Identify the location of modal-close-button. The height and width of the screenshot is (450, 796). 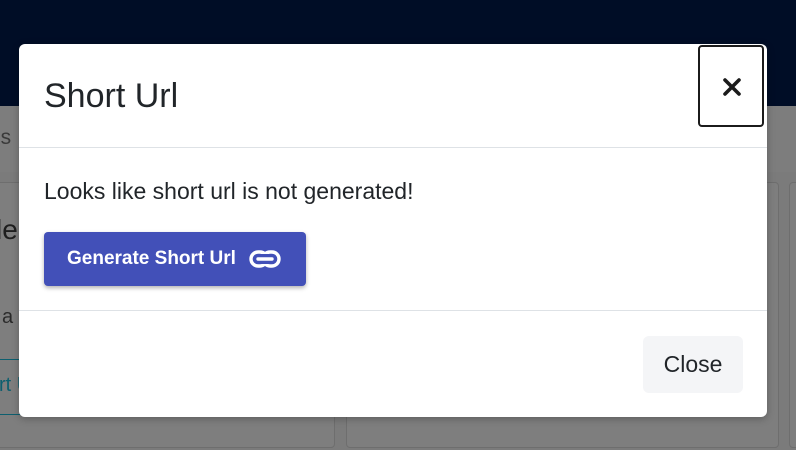
(731, 86).